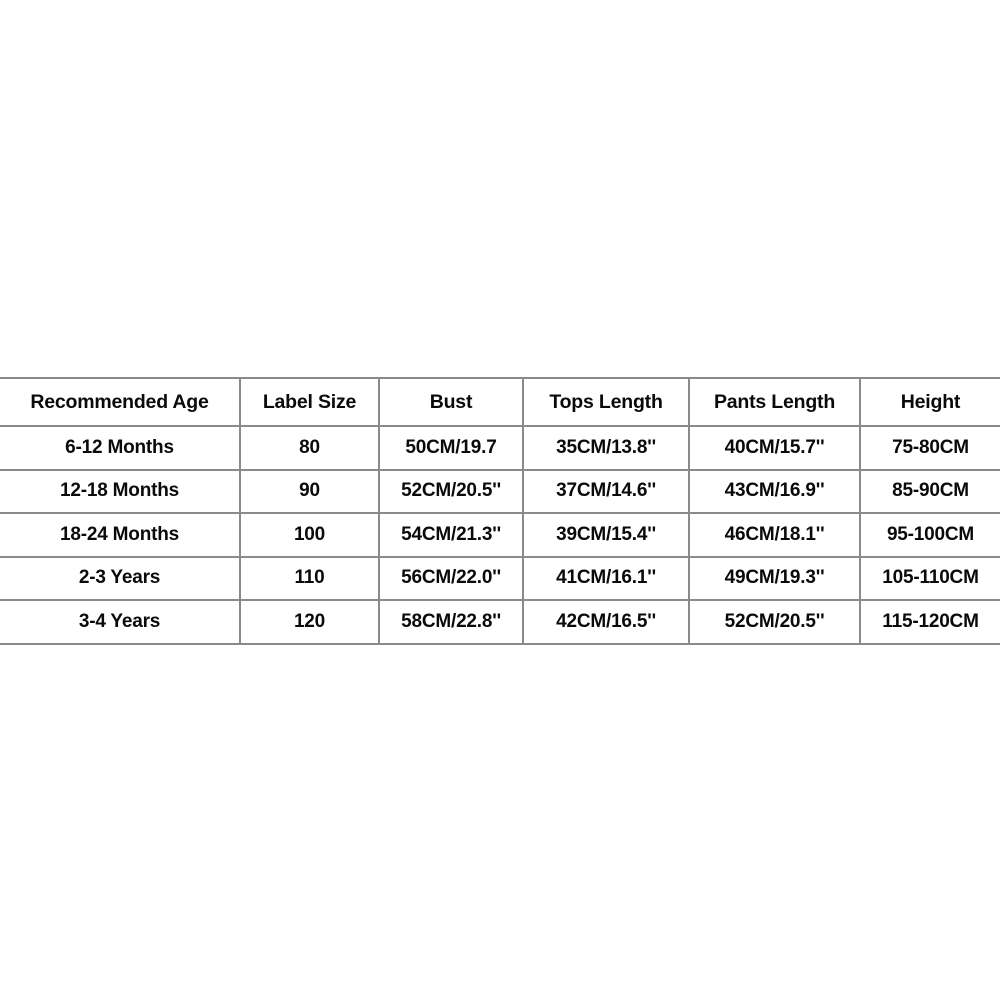 The height and width of the screenshot is (1000, 1000). I want to click on cell-recommended-age: 2-3 Years, so click(120, 578).